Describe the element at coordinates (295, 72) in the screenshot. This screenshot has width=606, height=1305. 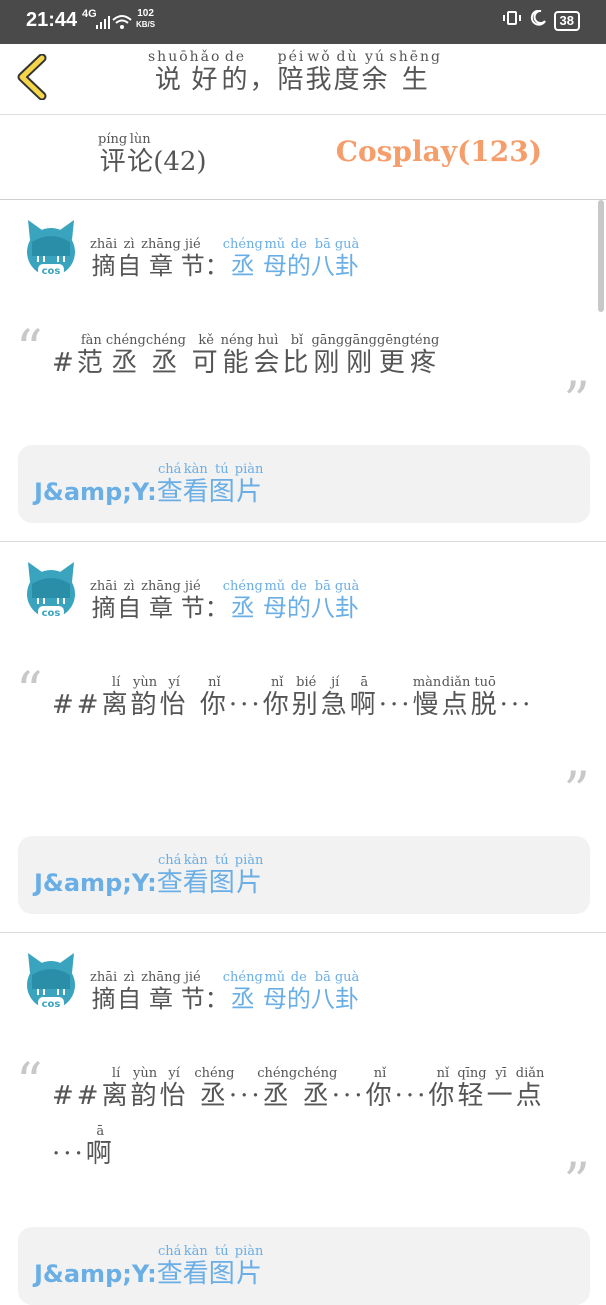
I see `page-title: 说shuō好hǎo的de，陪péi我wǒ度dù余yú生shēng` at that location.